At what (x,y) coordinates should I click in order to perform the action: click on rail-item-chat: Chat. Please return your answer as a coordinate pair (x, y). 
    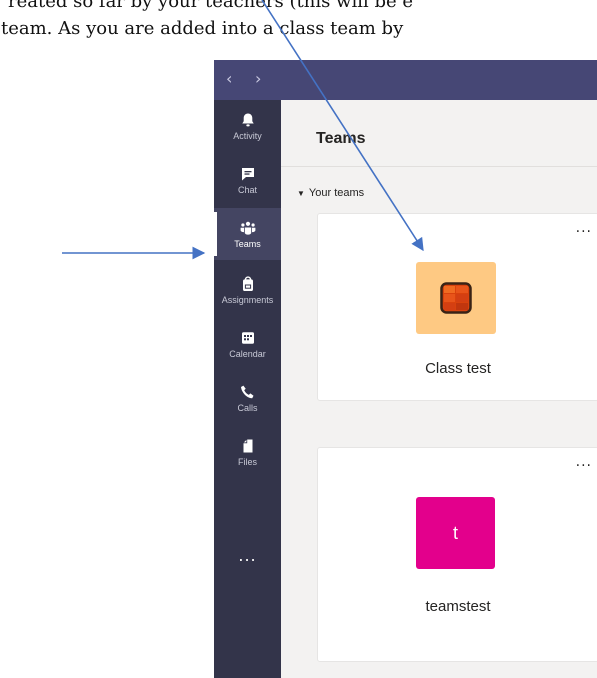
    Looking at the image, I should click on (247, 180).